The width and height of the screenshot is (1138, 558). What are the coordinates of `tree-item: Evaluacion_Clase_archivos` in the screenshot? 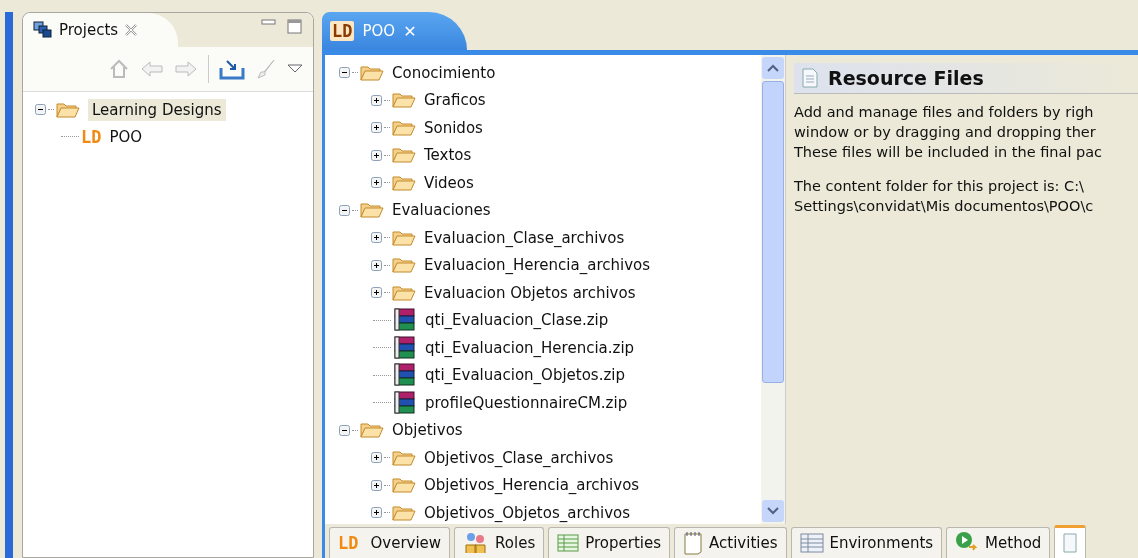 It's located at (524, 237).